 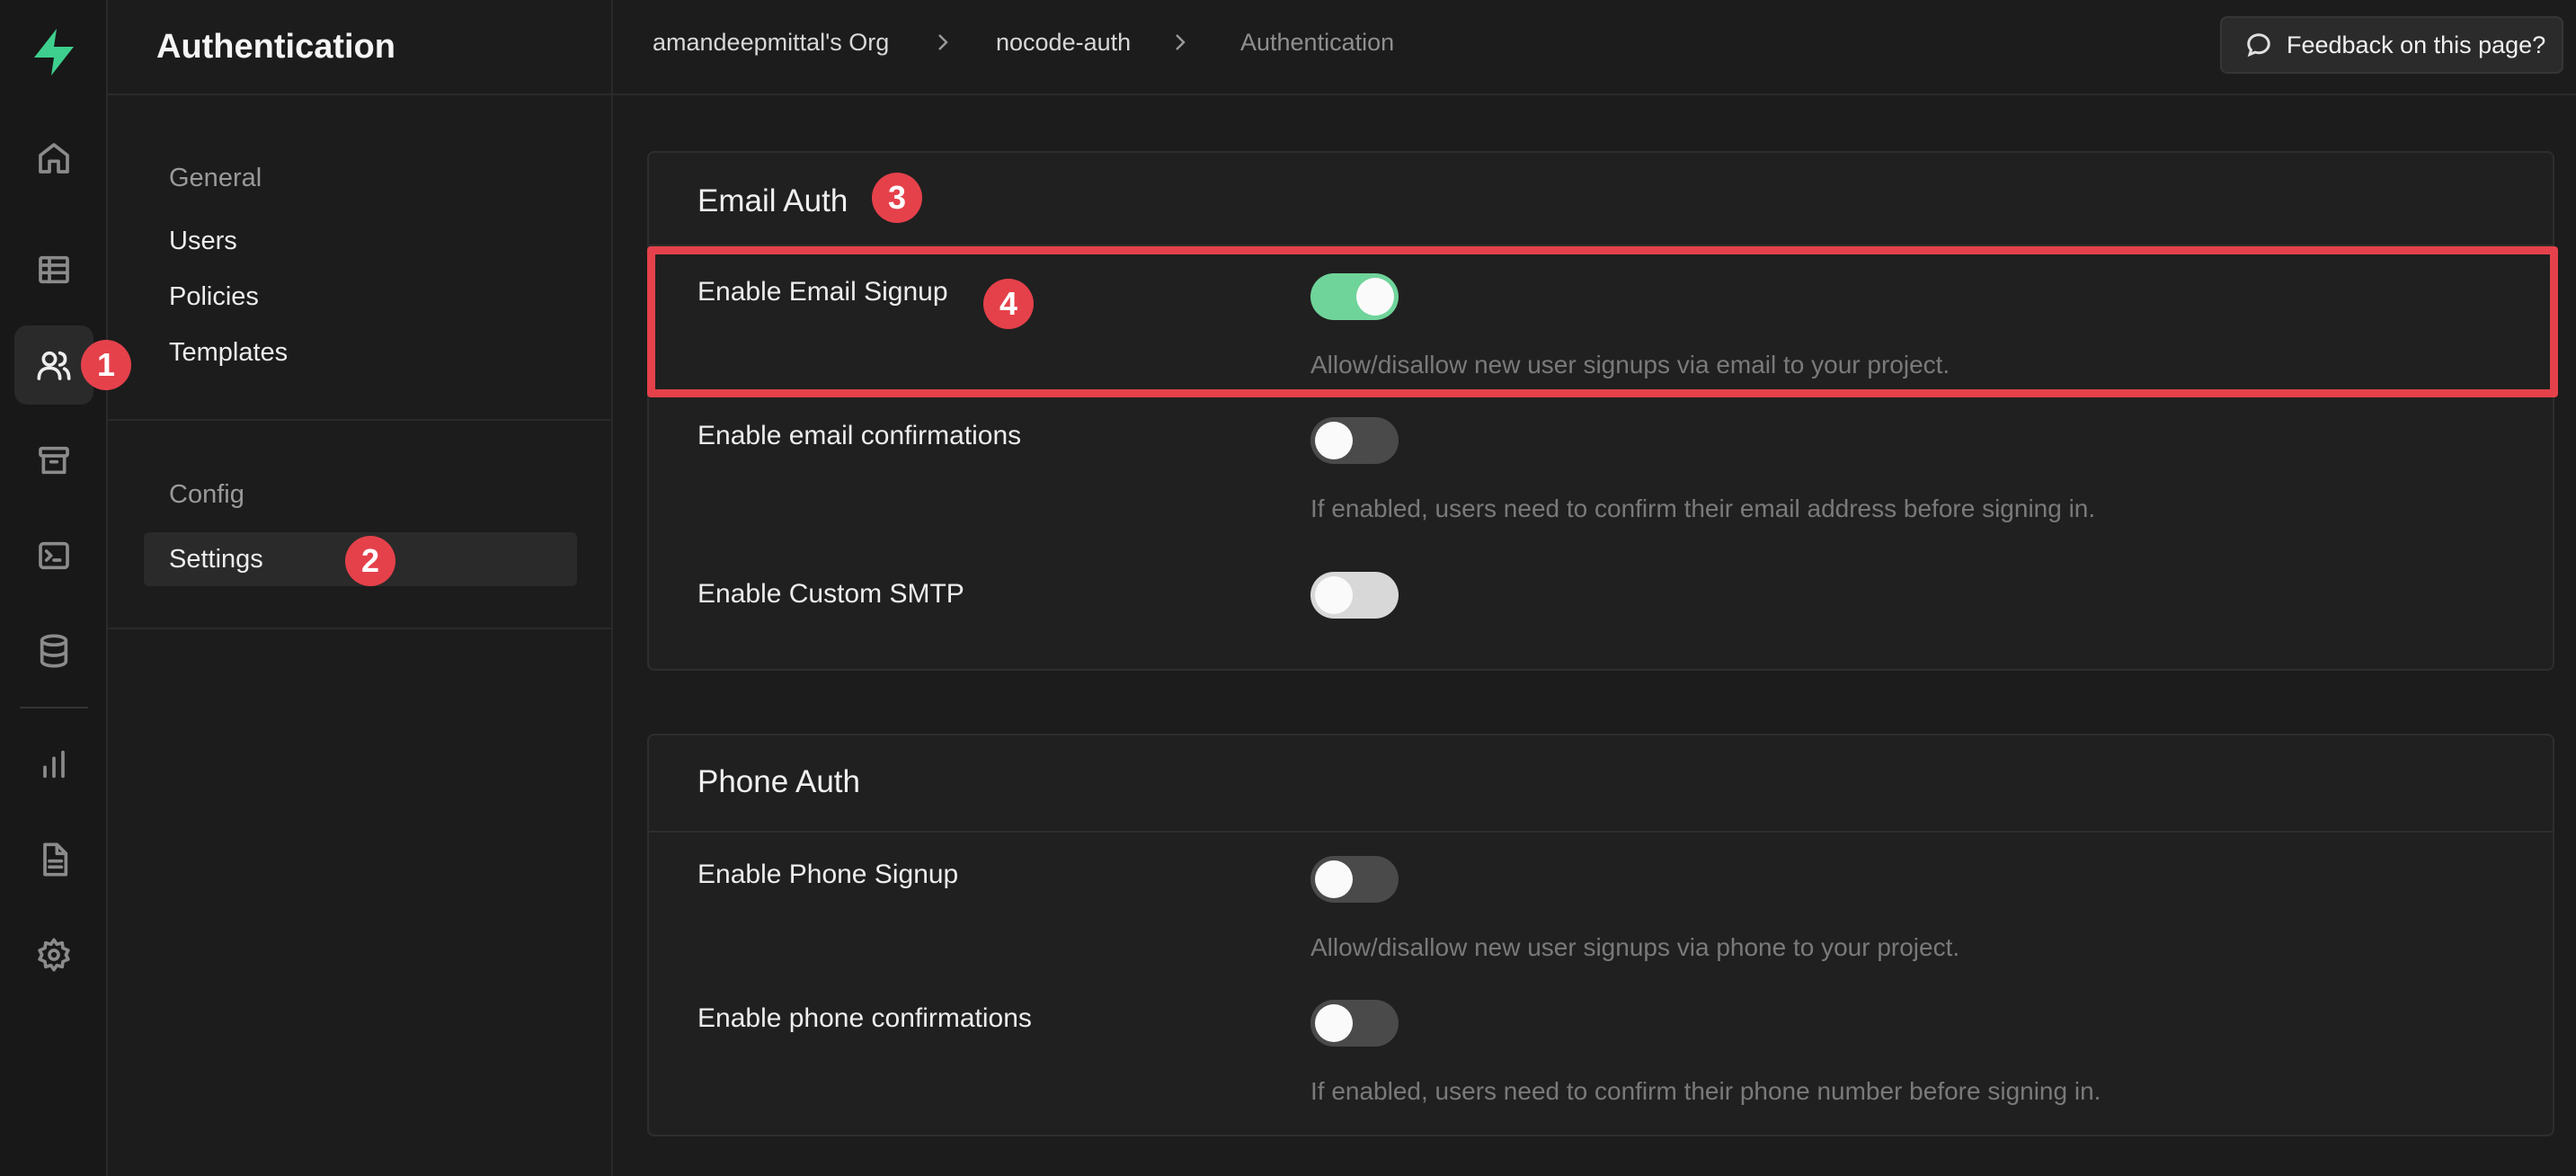 I want to click on menu-group-general: General, so click(x=215, y=178).